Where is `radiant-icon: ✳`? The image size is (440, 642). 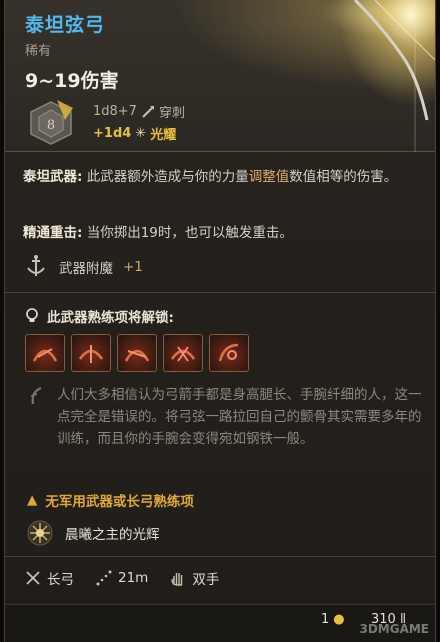
radiant-icon: ✳ is located at coordinates (141, 133).